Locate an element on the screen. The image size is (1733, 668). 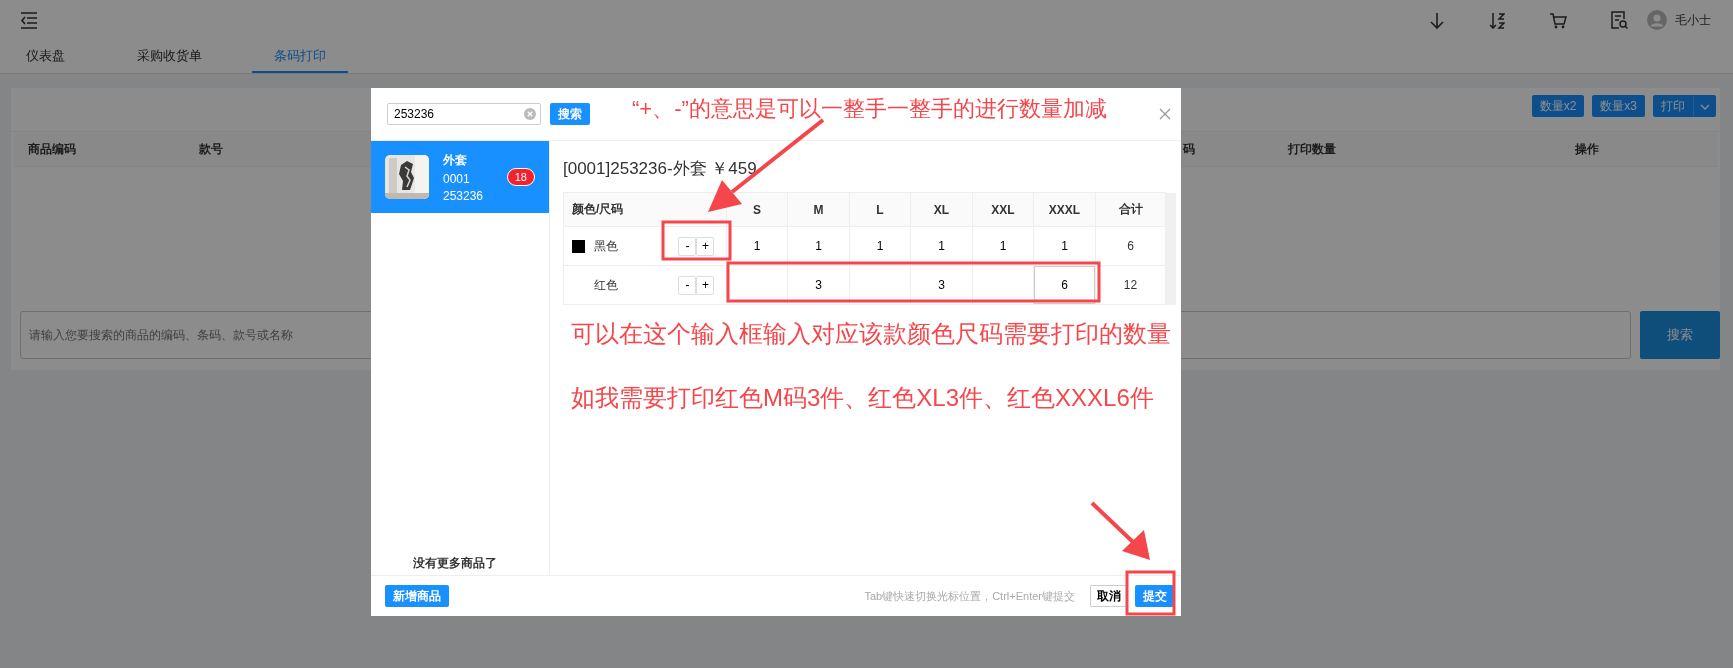
column-header: XXXL is located at coordinates (1064, 209).